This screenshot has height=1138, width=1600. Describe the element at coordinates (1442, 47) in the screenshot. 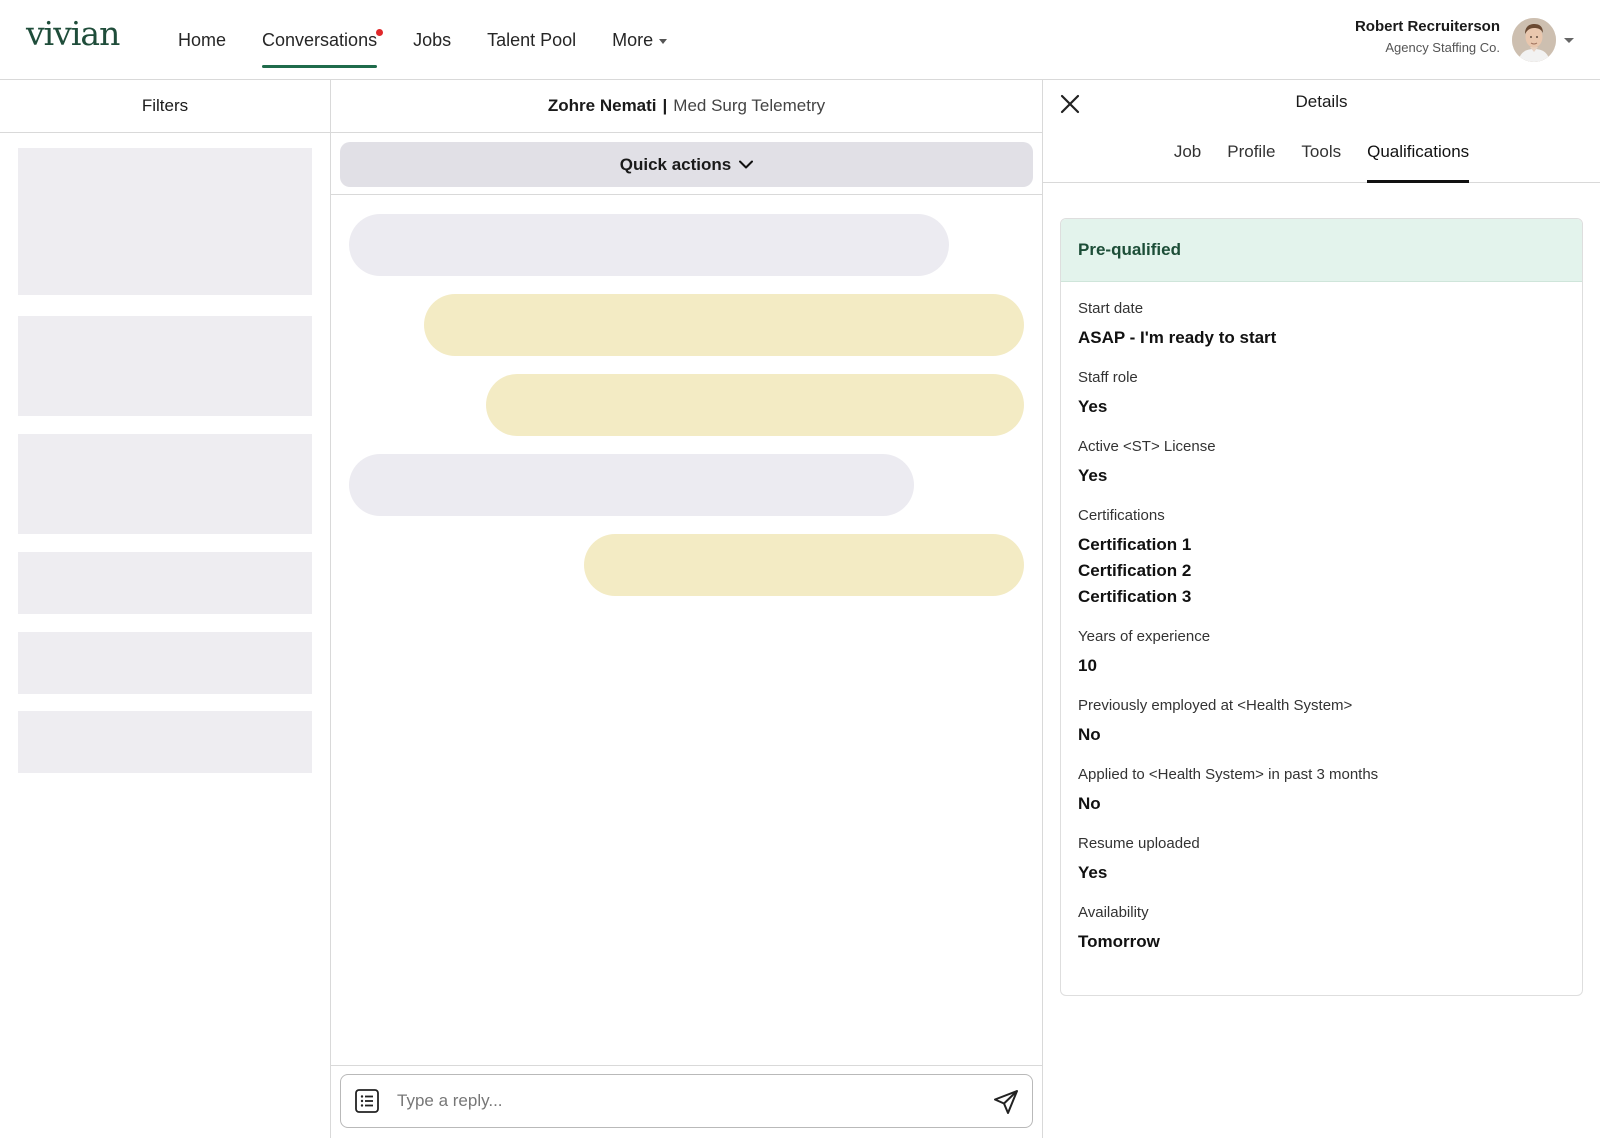

I see `user-organization: Agency Staffing Co.` at that location.